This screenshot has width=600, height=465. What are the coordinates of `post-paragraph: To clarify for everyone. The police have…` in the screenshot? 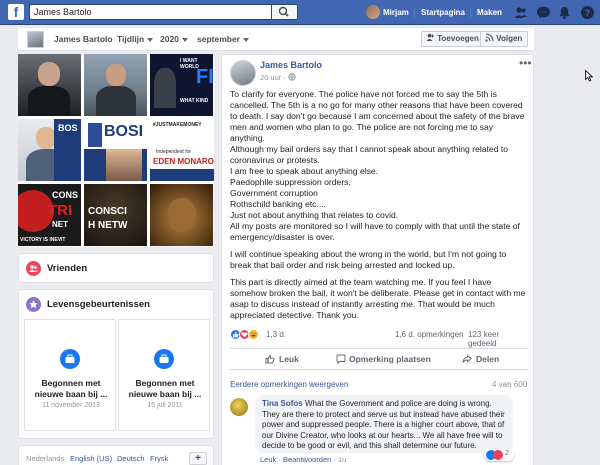 It's located at (377, 116).